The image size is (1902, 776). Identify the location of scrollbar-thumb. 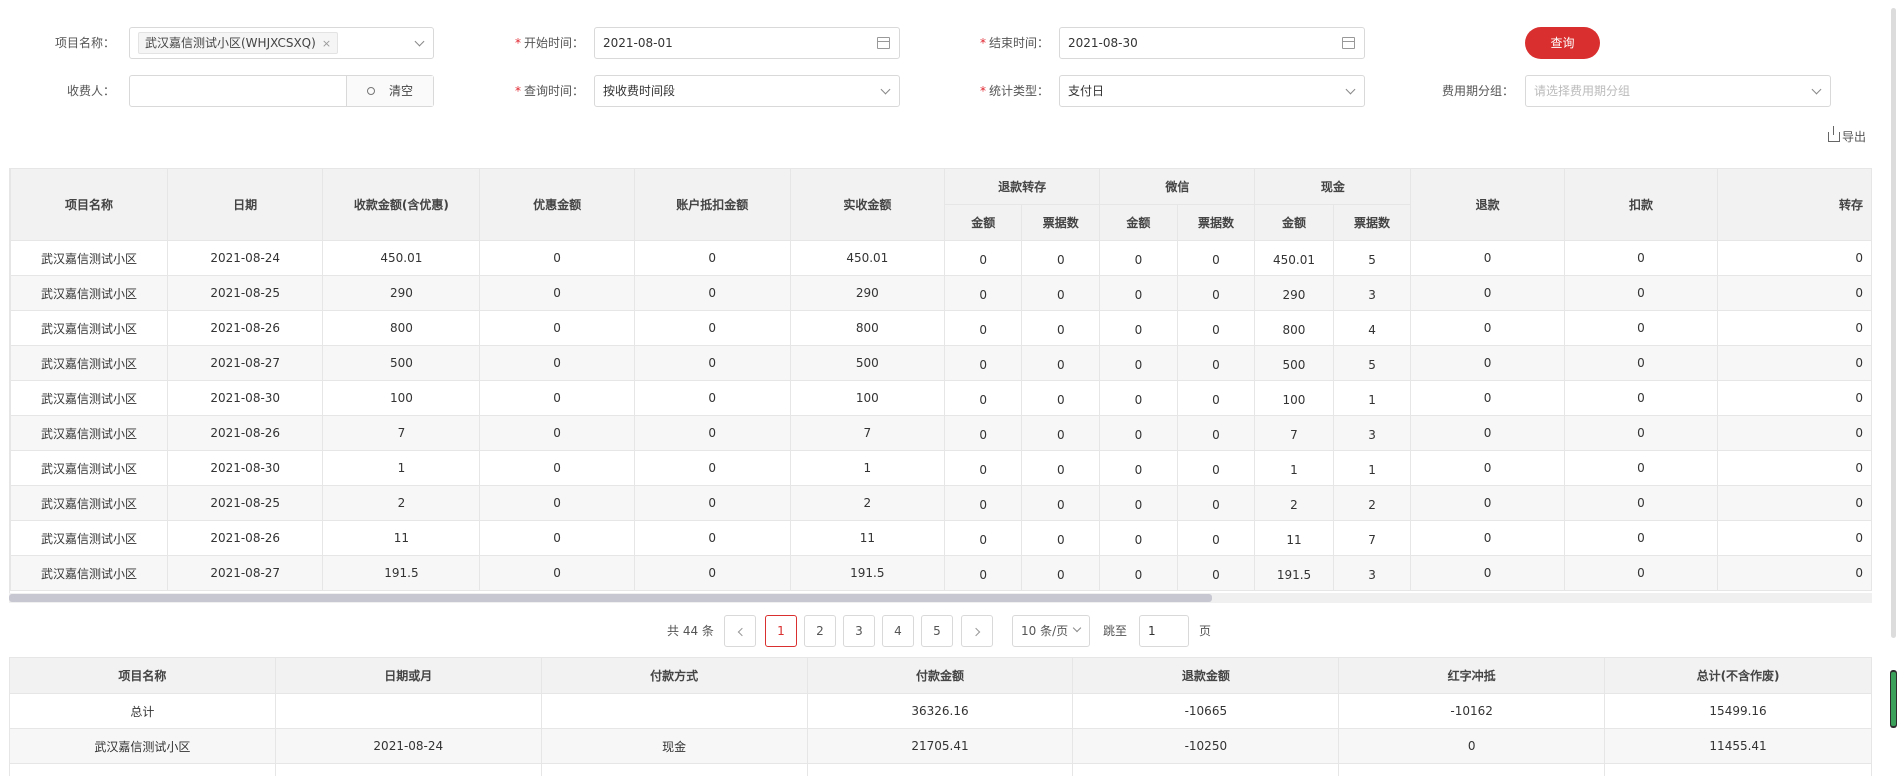
(610, 598).